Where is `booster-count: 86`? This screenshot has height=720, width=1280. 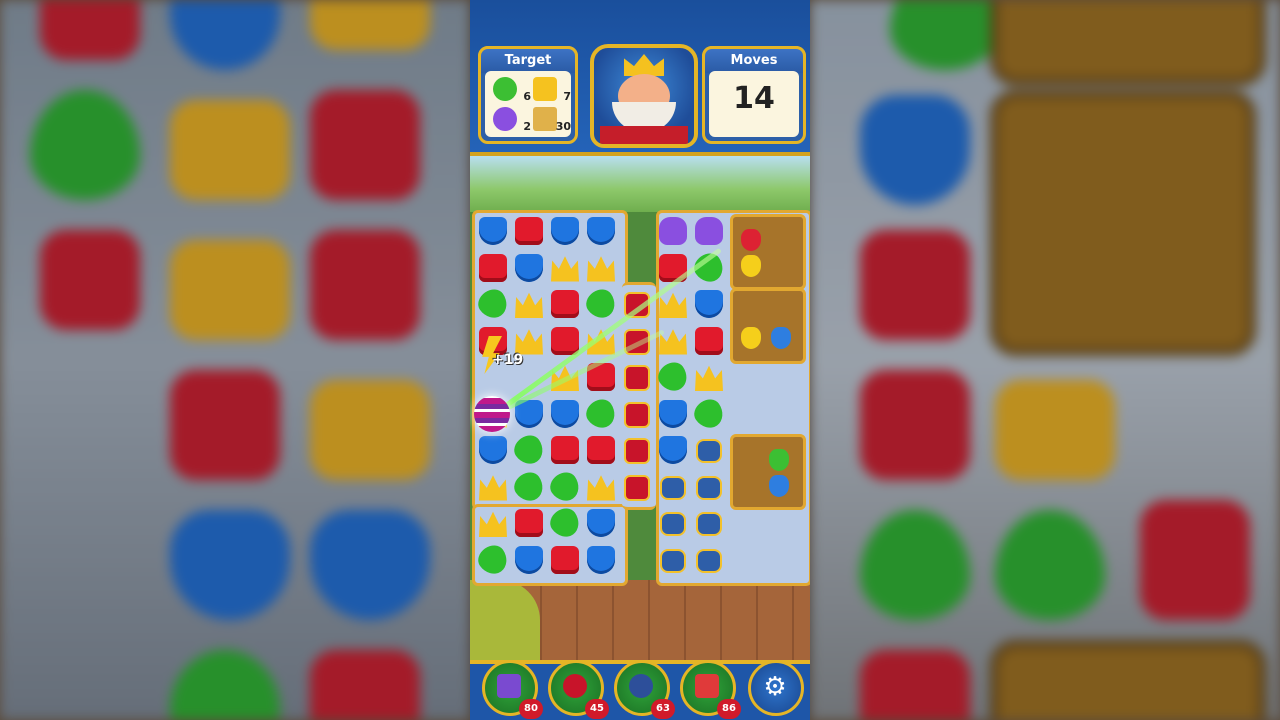 booster-count: 86 is located at coordinates (729, 709).